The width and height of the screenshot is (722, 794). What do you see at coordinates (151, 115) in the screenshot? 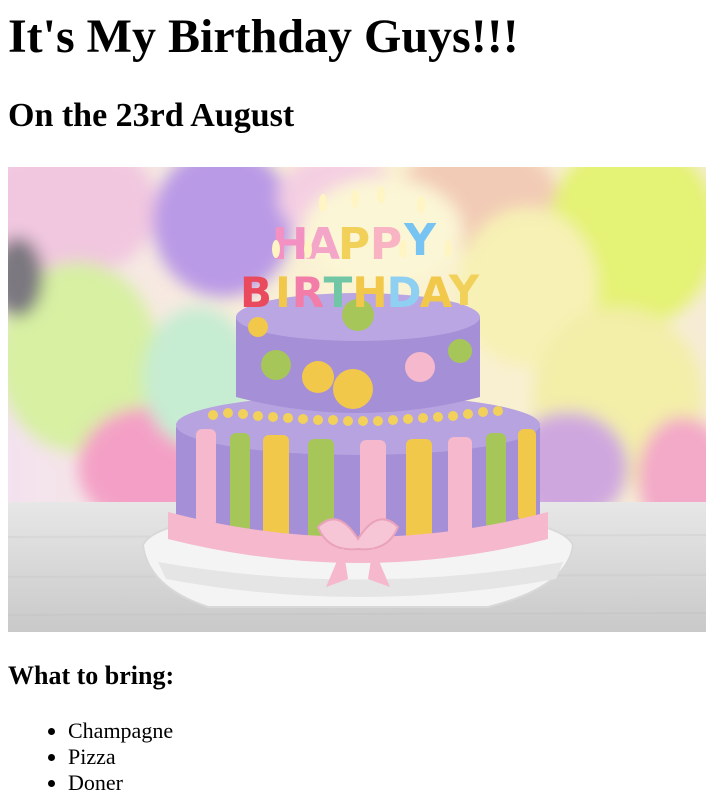
I see `page-subtitle: On the 23rd August` at bounding box center [151, 115].